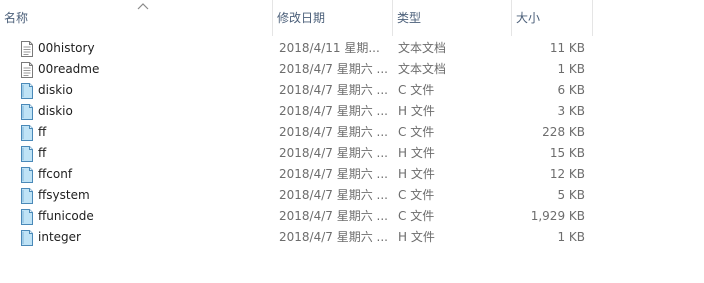 The width and height of the screenshot is (704, 283). I want to click on column-header-name-label: 名称, so click(16, 18).